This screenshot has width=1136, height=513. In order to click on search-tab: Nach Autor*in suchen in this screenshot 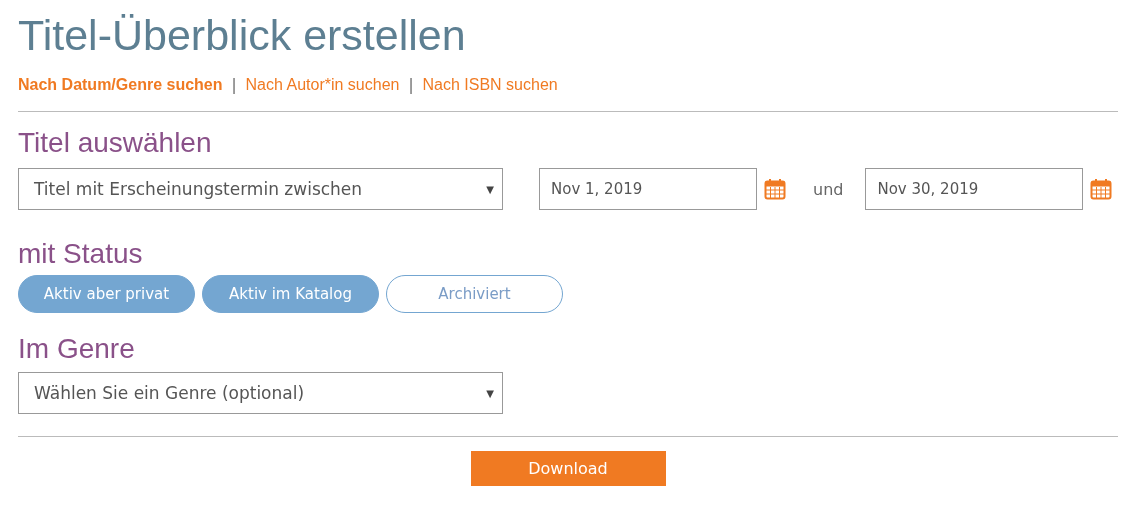, I will do `click(322, 85)`.